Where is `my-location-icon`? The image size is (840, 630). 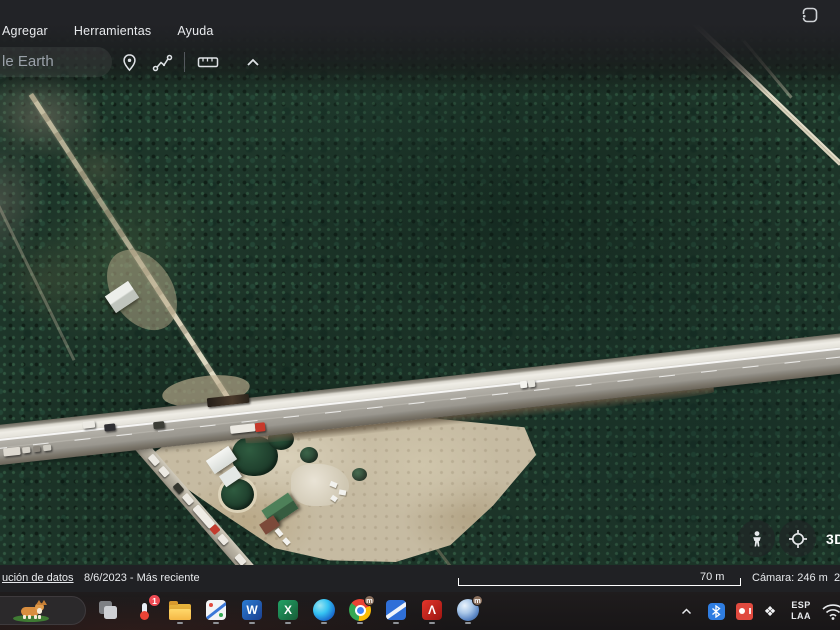 my-location-icon is located at coordinates (797, 538).